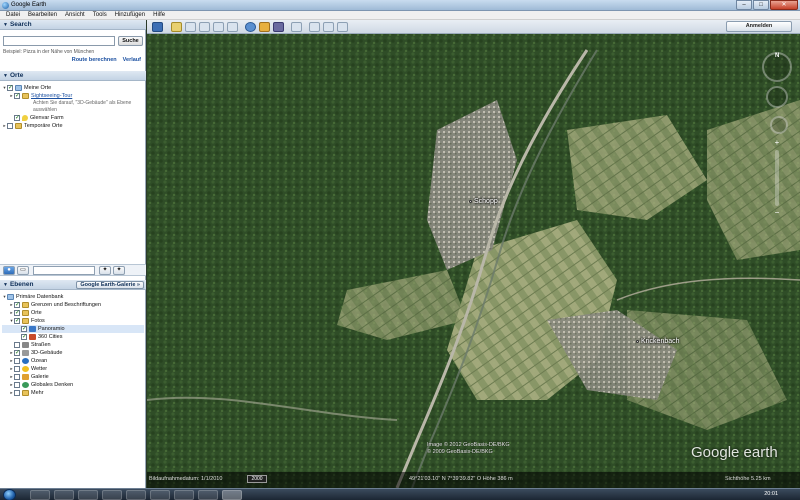 The image size is (800, 500). What do you see at coordinates (73, 126) in the screenshot?
I see `places-item-temporary: ▸ Temporäre Orte` at bounding box center [73, 126].